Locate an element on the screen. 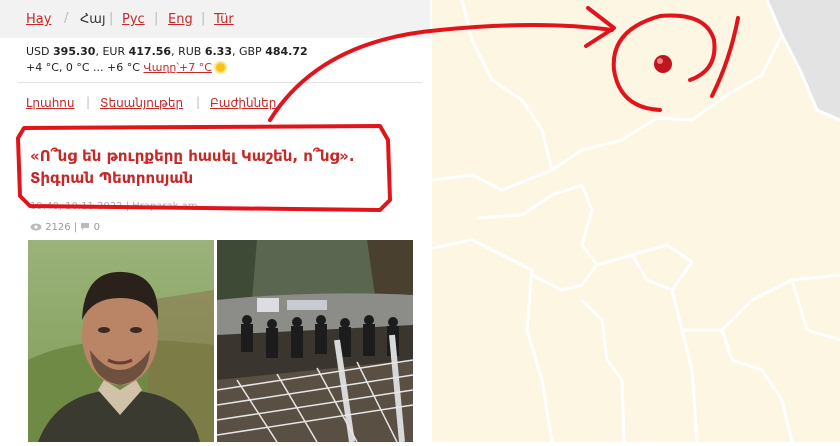  nav-news: Լրահոս is located at coordinates (50, 103).